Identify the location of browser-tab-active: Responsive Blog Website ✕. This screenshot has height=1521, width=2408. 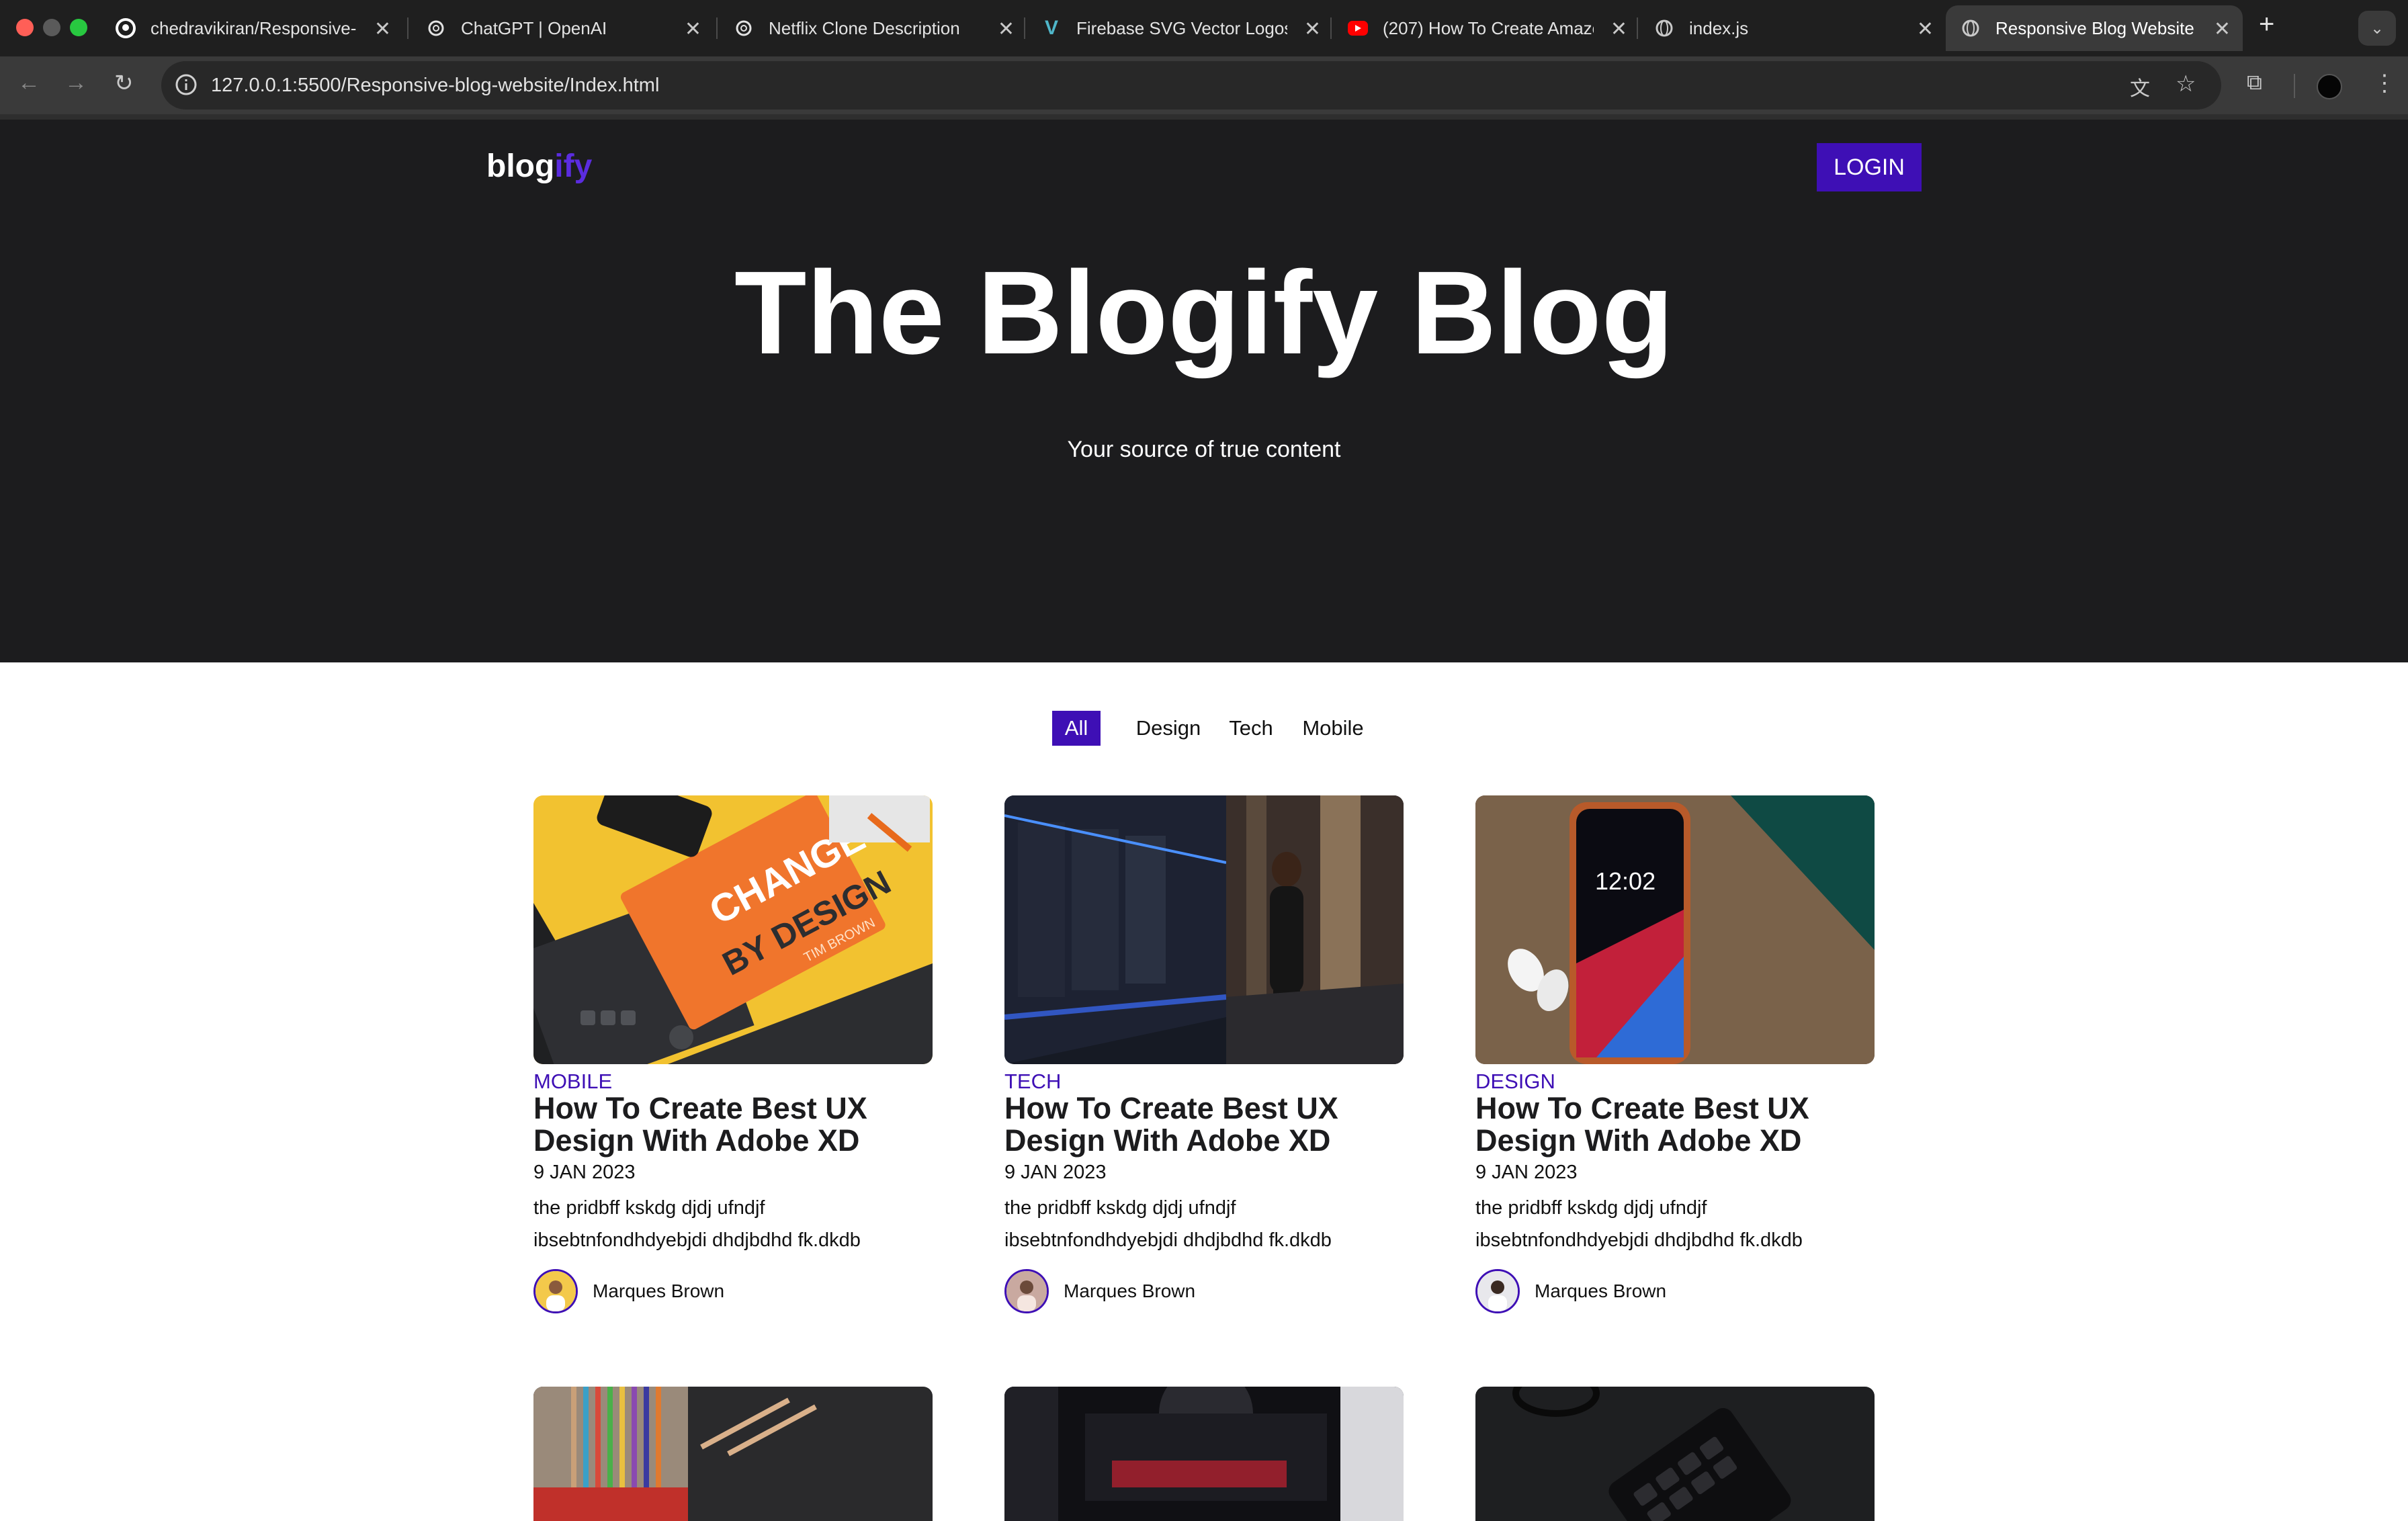
(2094, 28).